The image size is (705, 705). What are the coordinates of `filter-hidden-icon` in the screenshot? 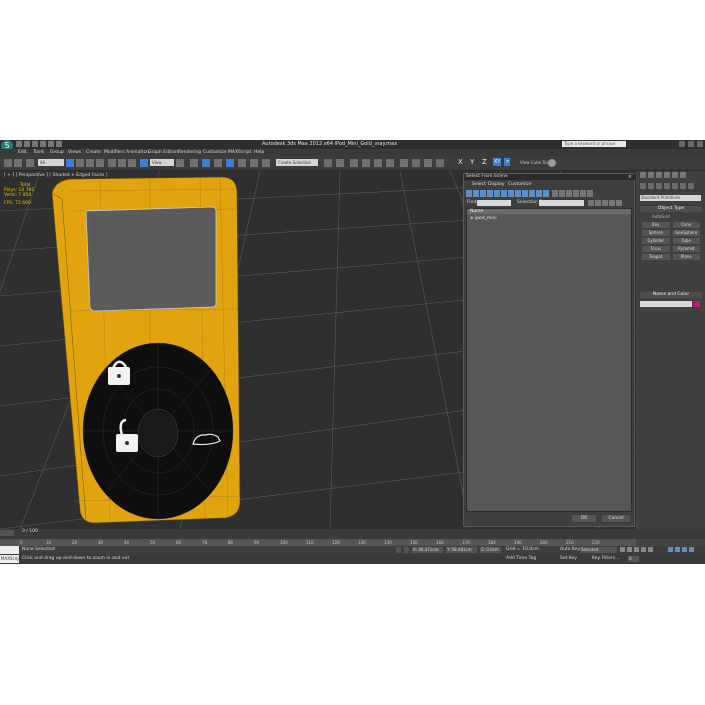 It's located at (546, 193).